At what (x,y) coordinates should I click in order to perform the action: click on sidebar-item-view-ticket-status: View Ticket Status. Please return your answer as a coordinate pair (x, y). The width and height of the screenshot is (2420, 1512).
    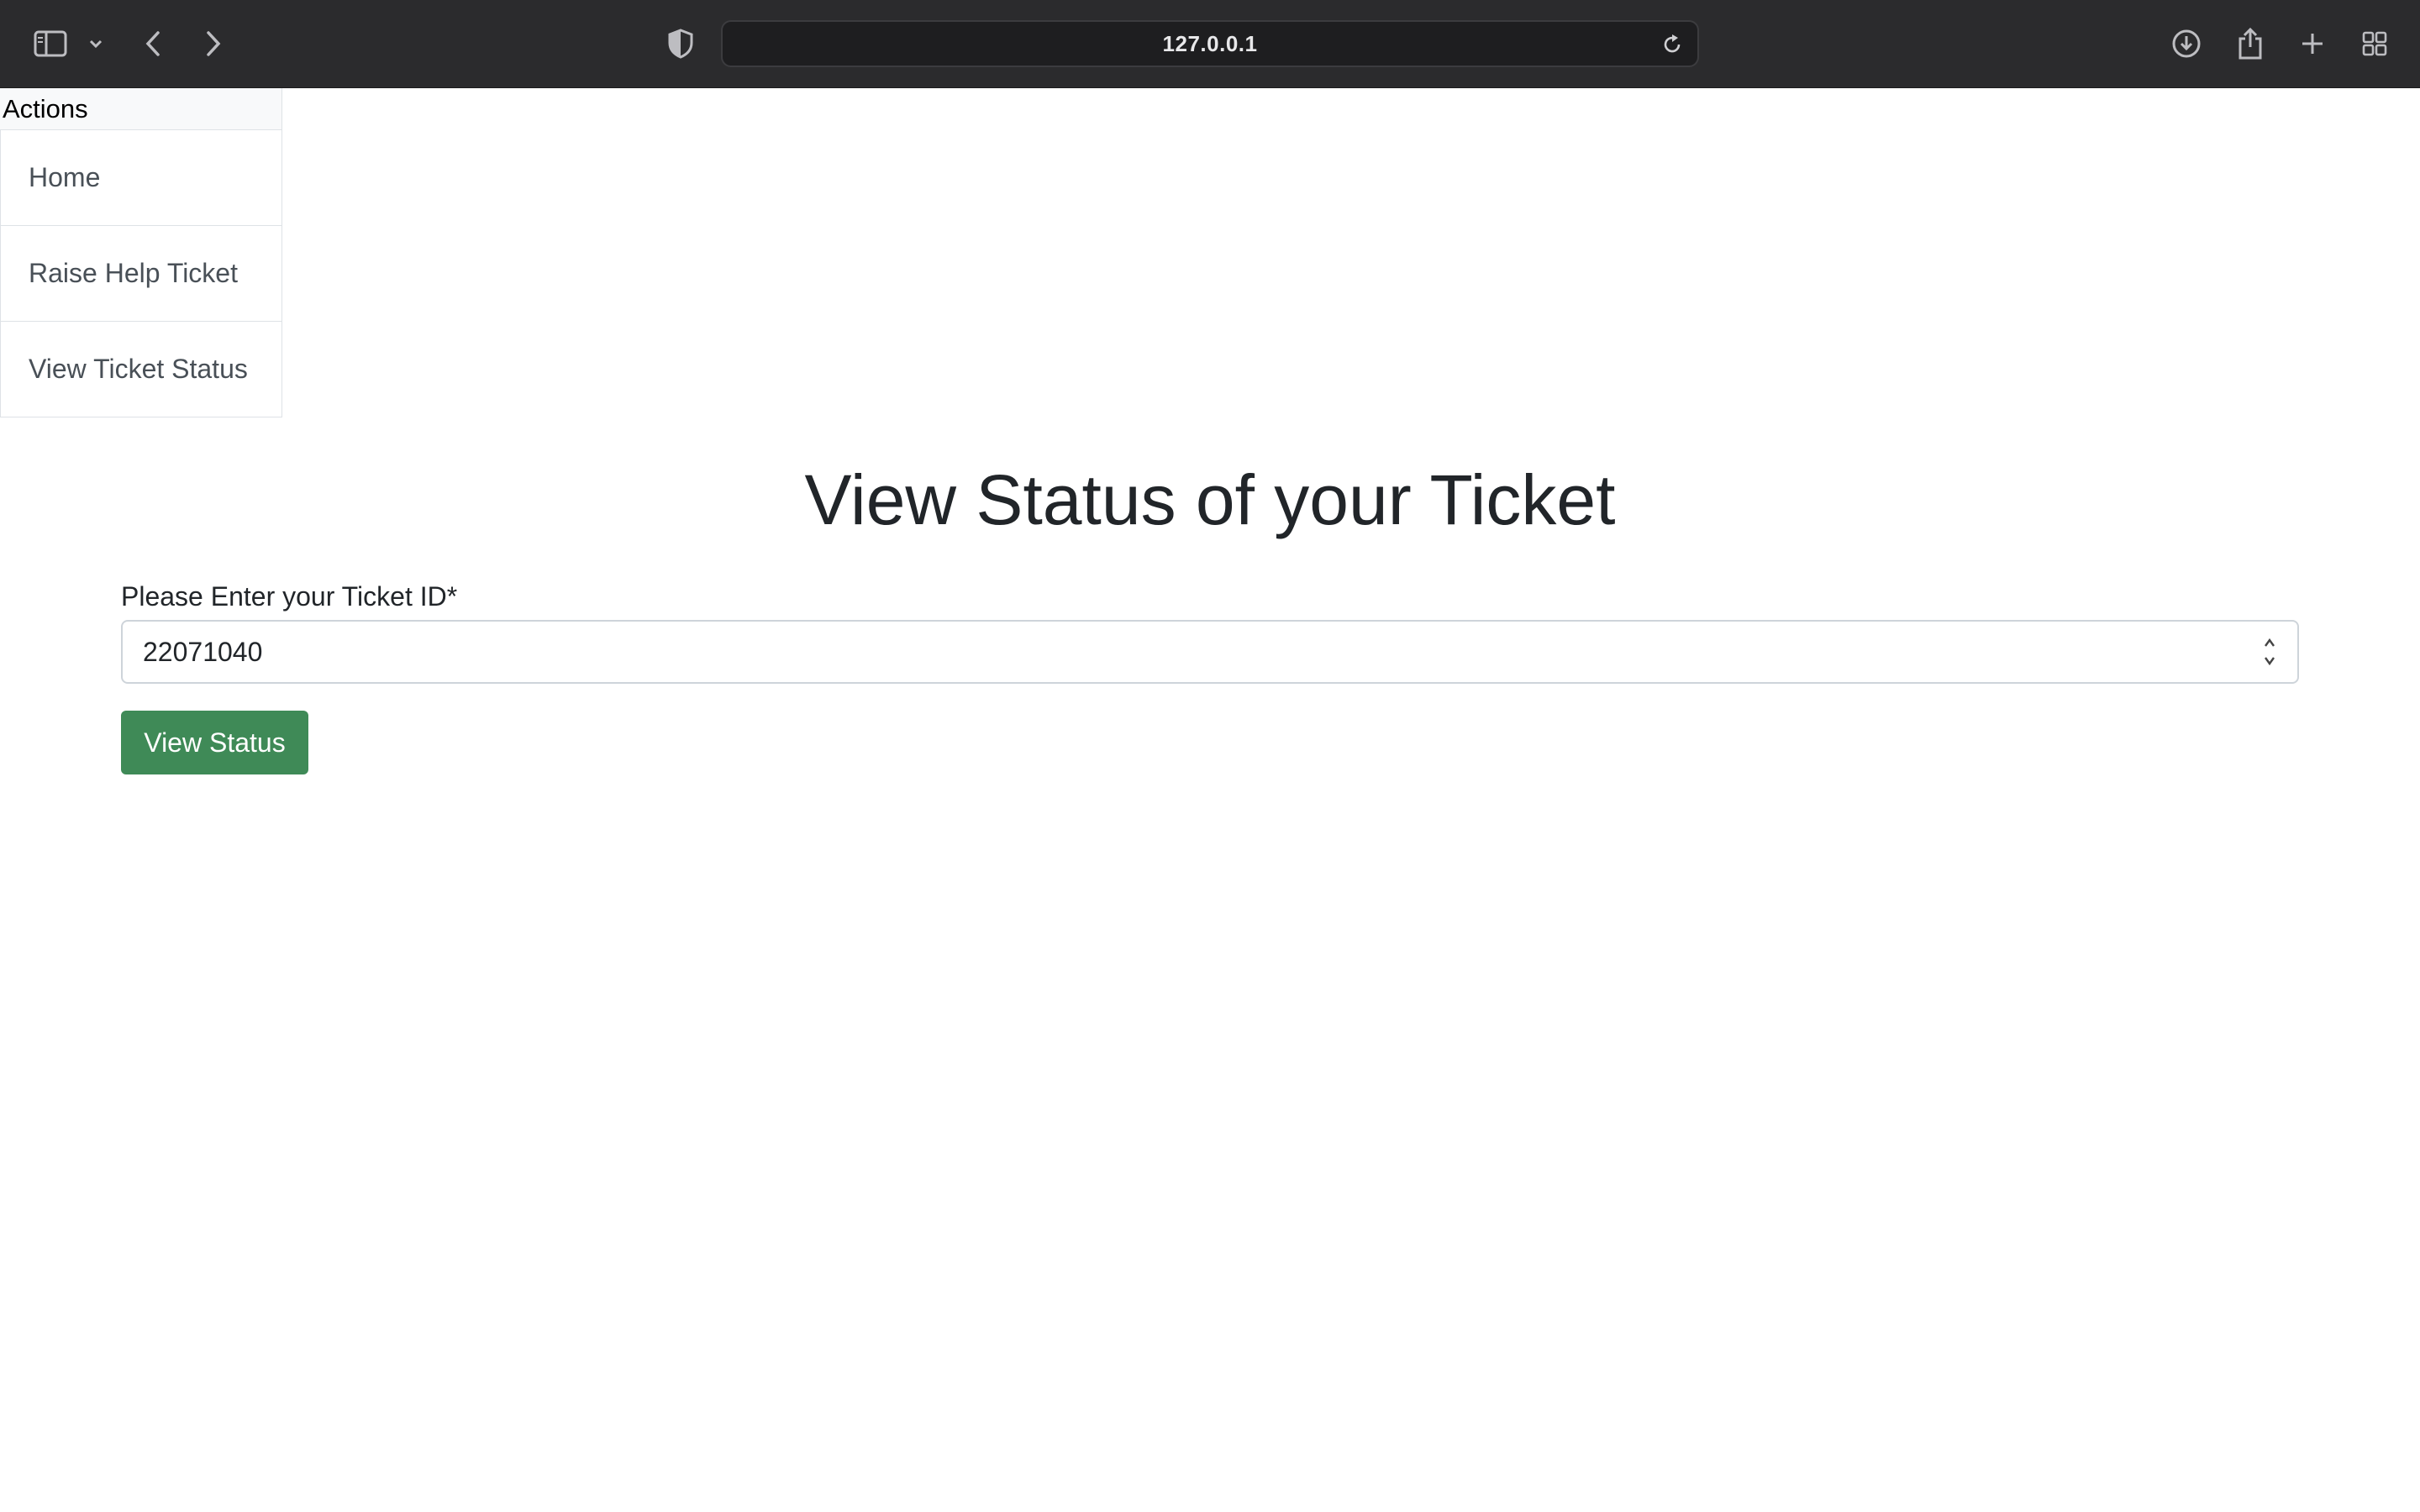
    Looking at the image, I should click on (141, 369).